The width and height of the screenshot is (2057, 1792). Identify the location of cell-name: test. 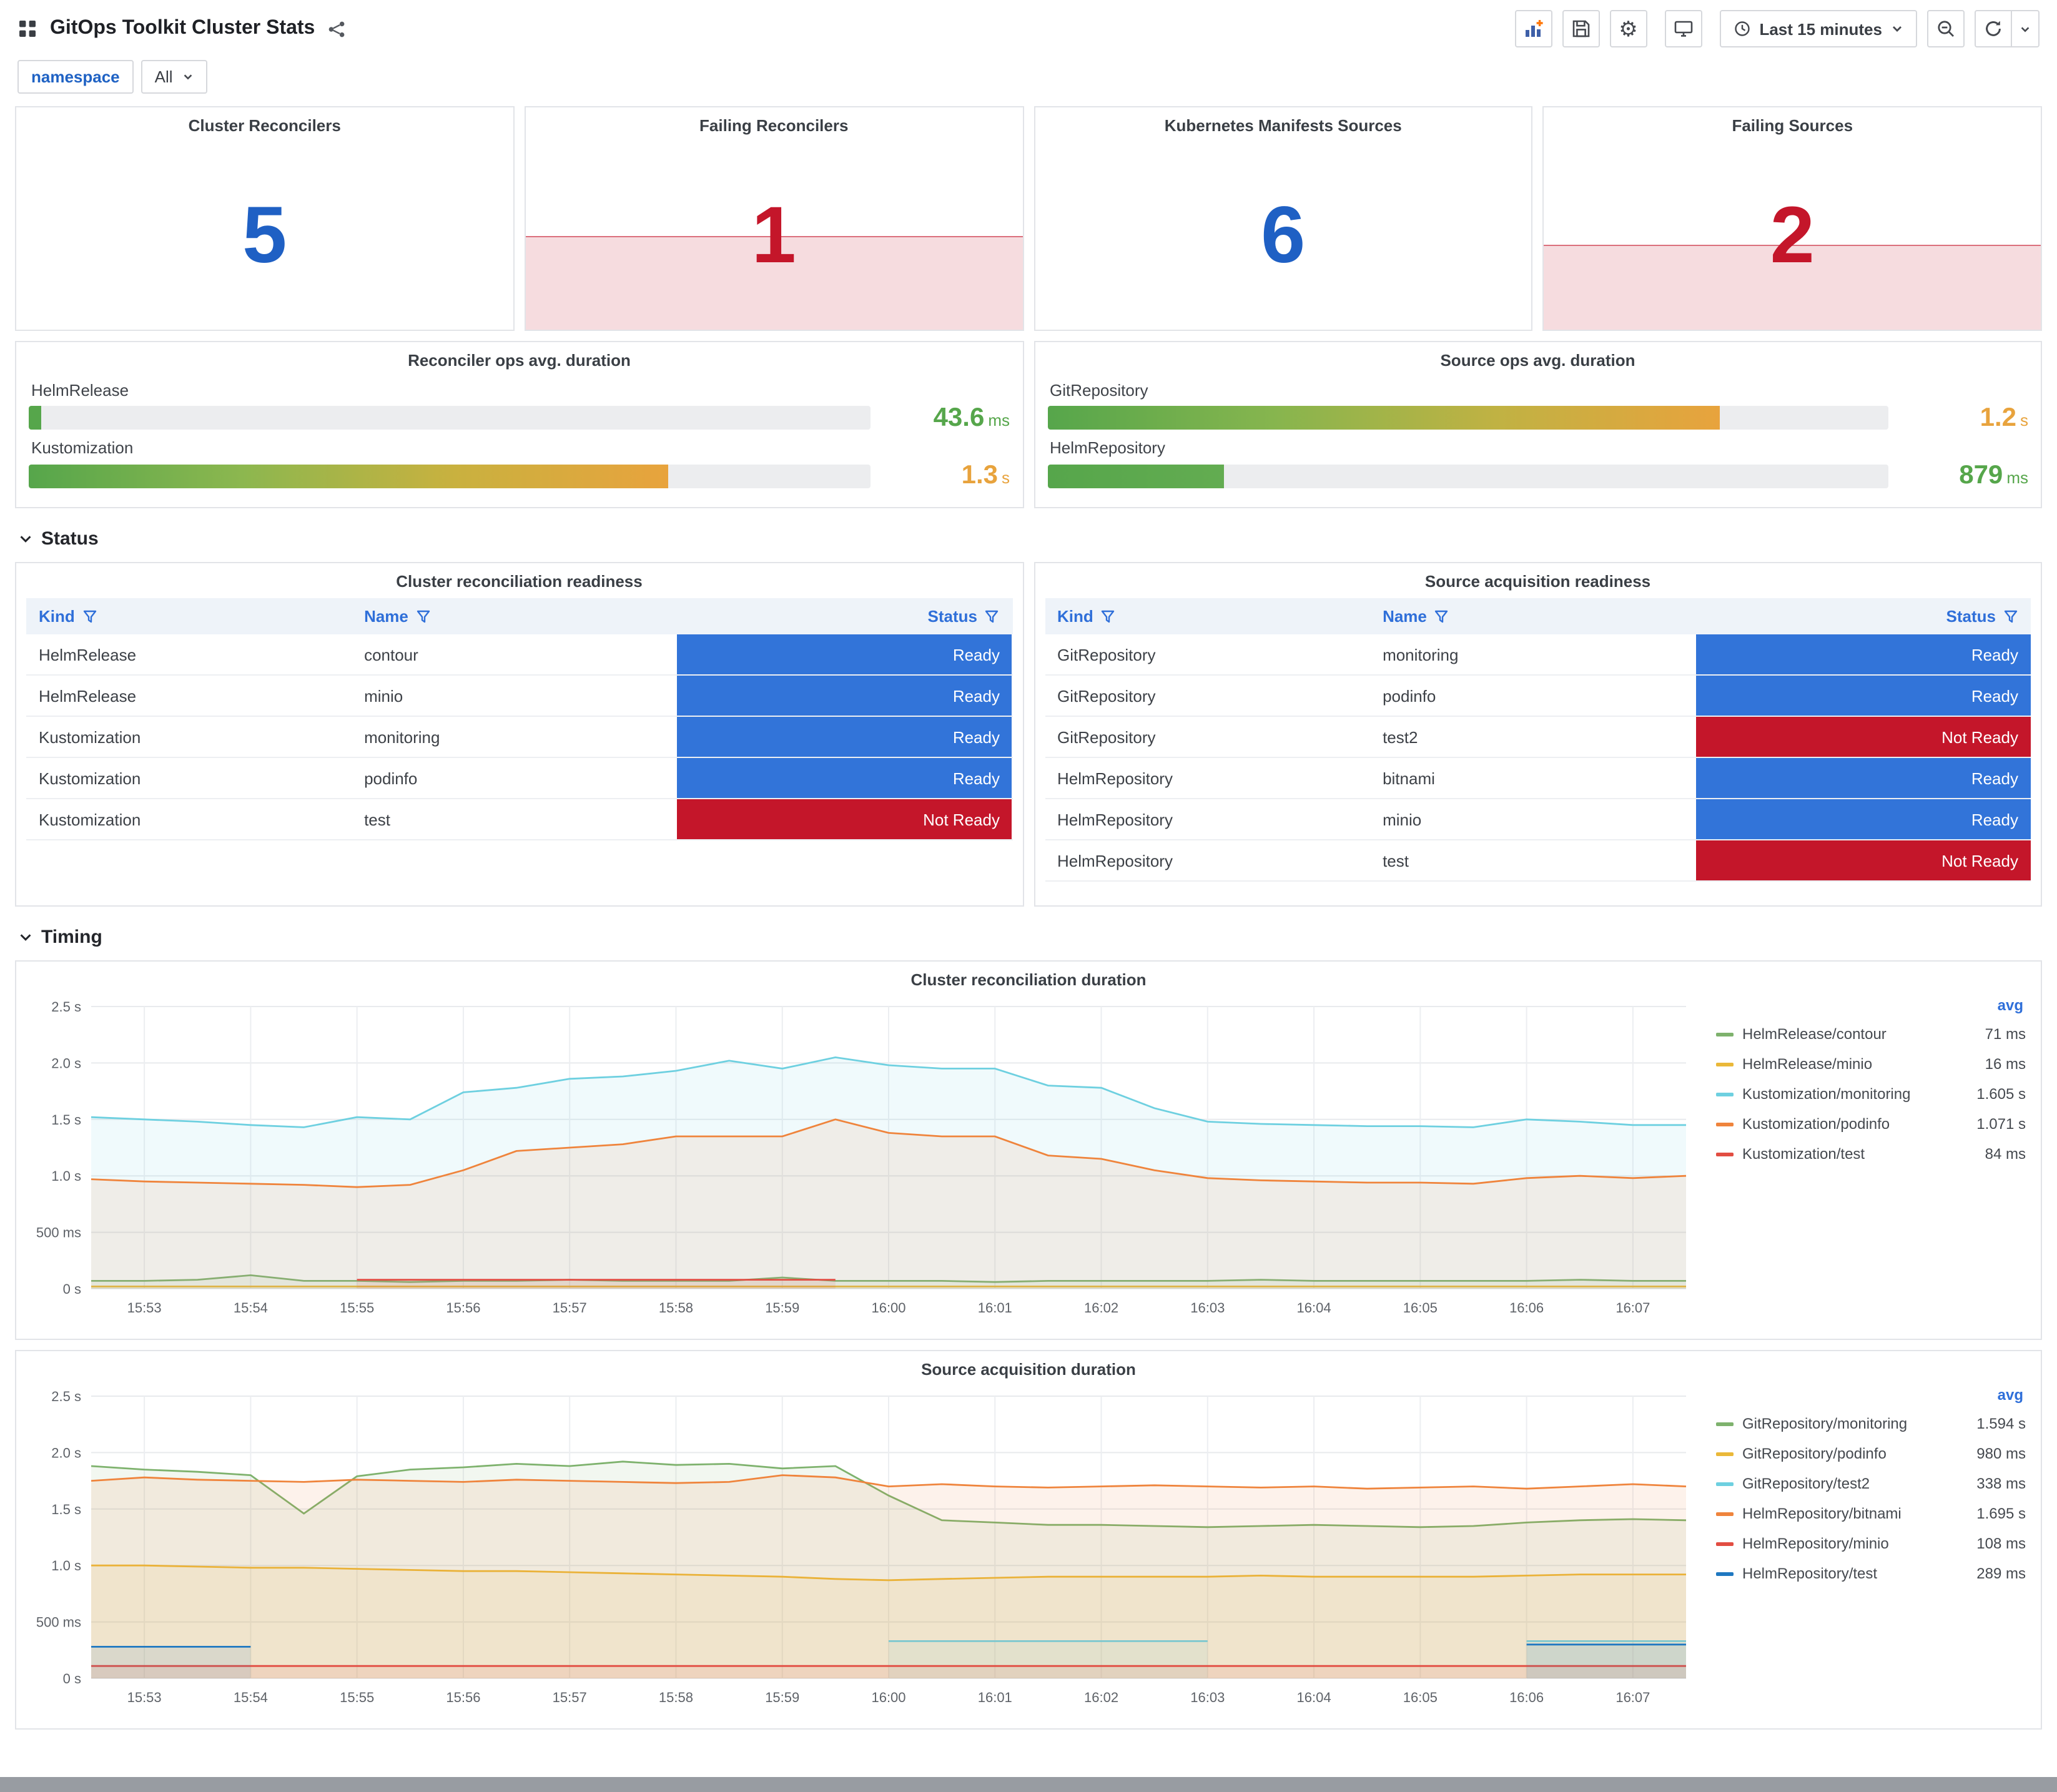
(377, 819).